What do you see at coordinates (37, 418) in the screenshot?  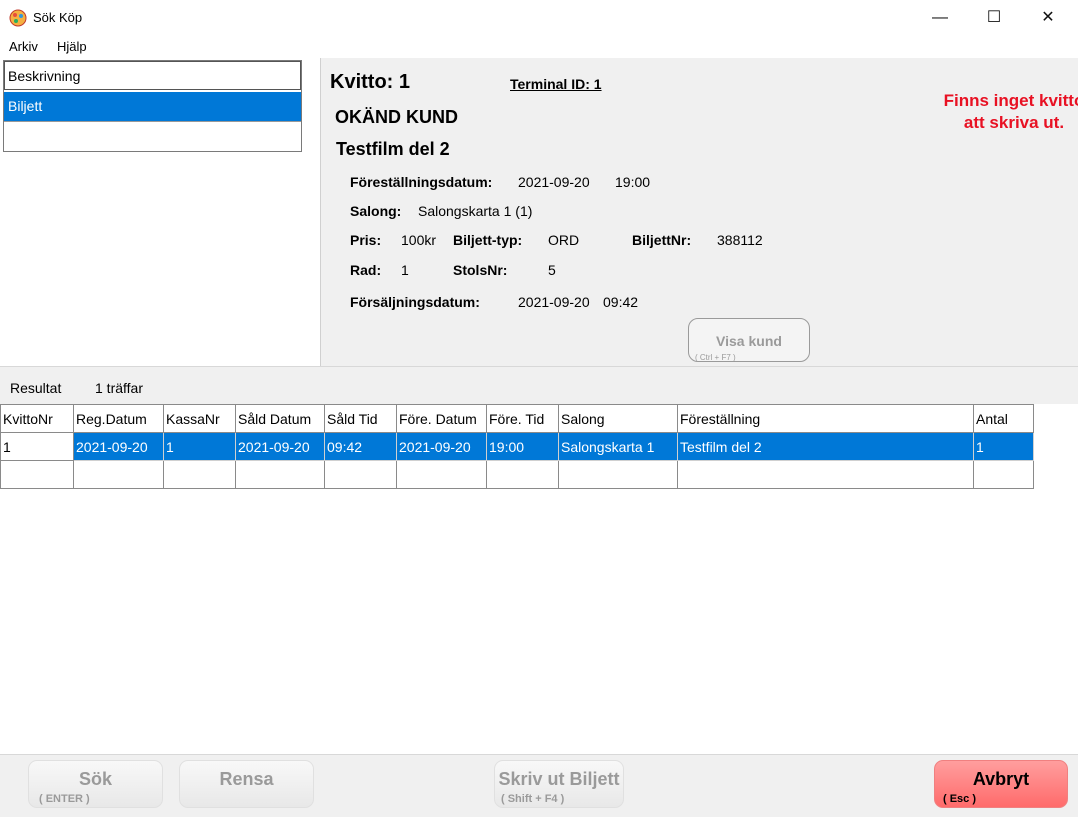 I see `column-header-kvittonr: KvittoNr` at bounding box center [37, 418].